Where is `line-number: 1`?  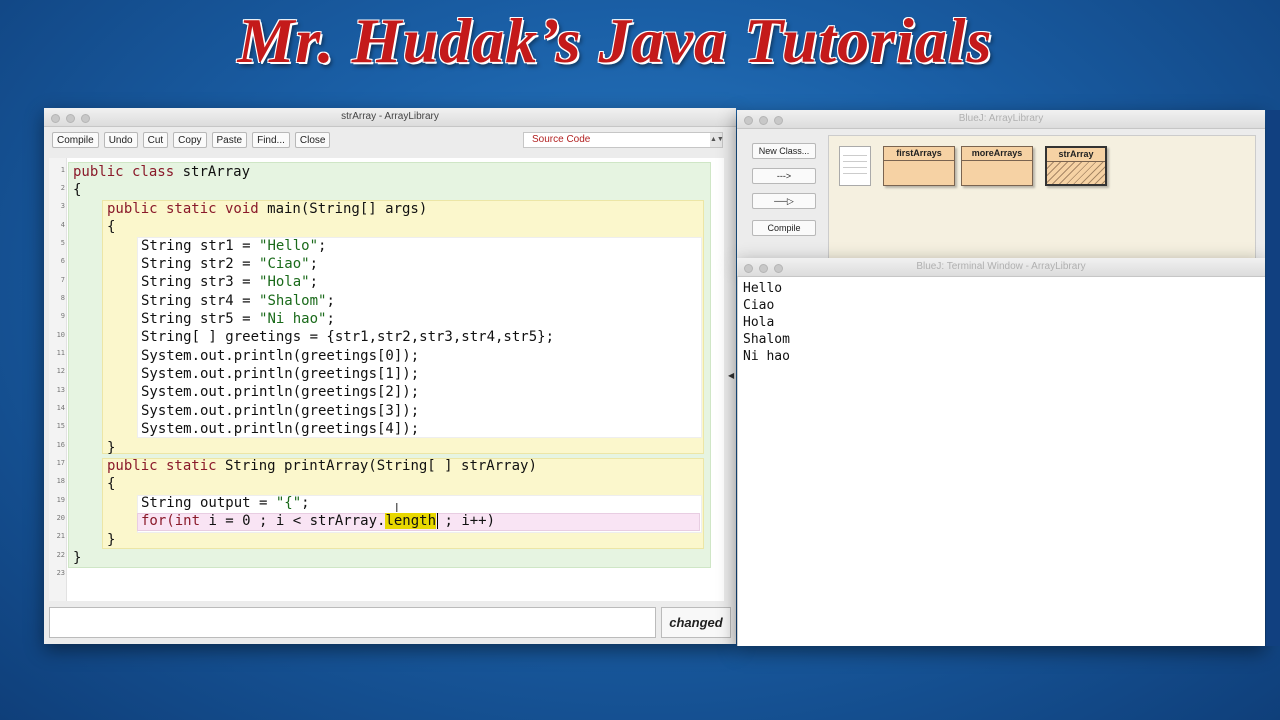
line-number: 1 is located at coordinates (62, 170).